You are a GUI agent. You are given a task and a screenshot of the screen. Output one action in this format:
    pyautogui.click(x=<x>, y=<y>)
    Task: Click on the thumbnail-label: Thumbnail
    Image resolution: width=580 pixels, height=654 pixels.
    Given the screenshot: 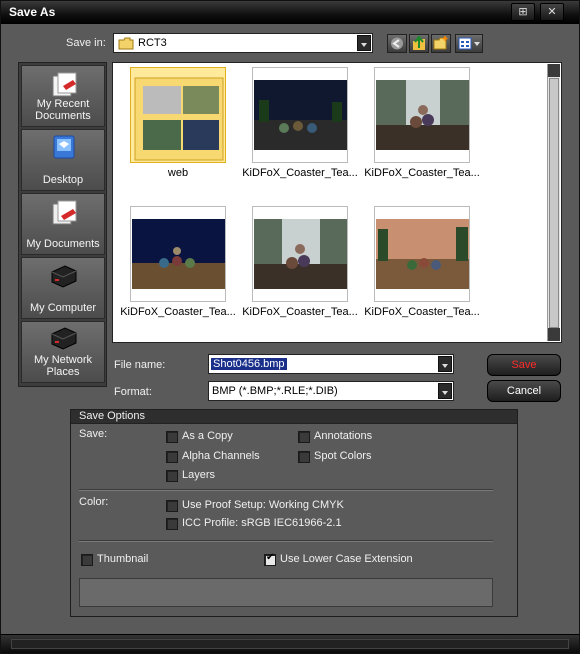 What is the action you would take?
    pyautogui.click(x=122, y=559)
    